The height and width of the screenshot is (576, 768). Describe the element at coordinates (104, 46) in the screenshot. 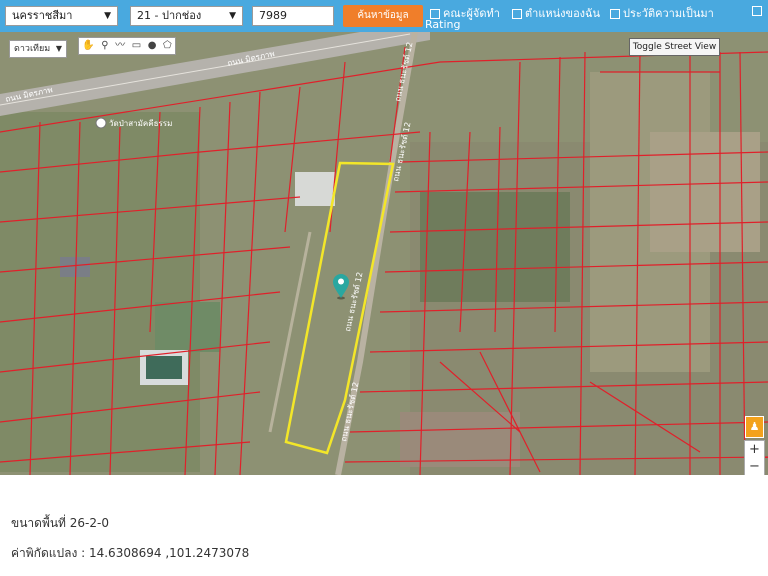

I see `marker-icon: ⚲` at that location.